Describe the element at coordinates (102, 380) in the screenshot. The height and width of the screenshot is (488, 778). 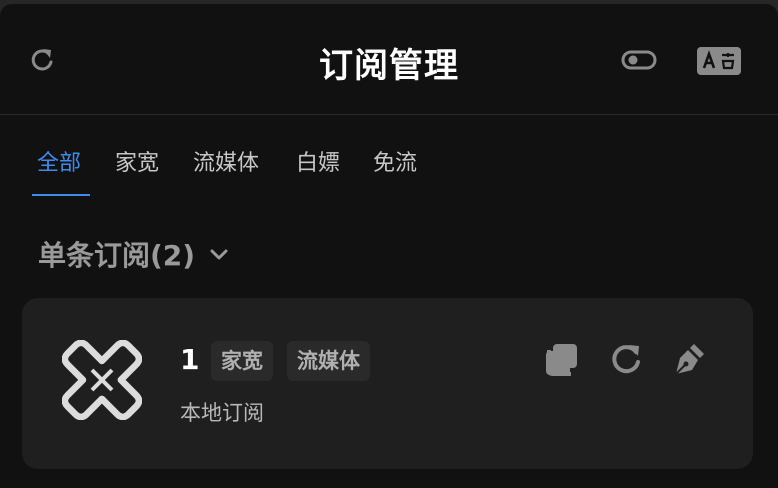
I see `subscription-logo-icon` at that location.